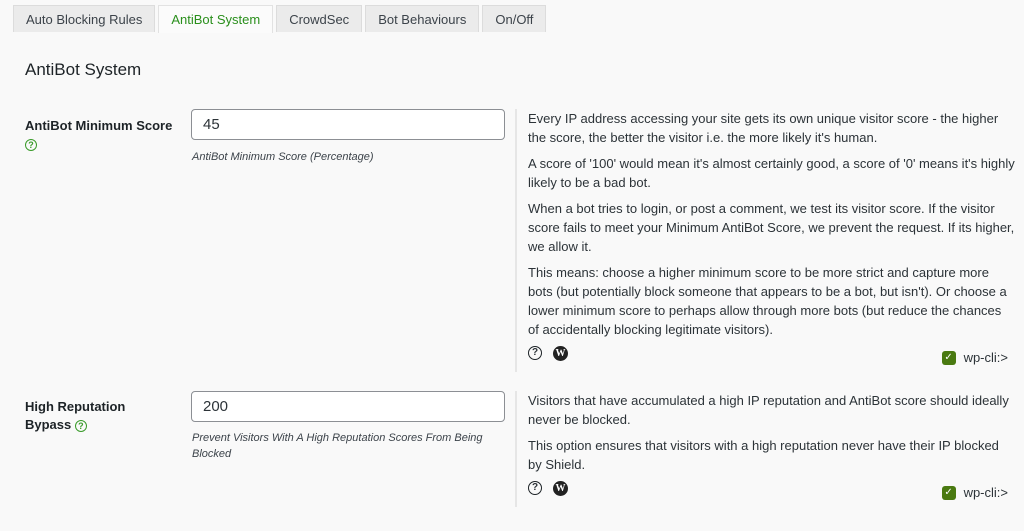 The width and height of the screenshot is (1024, 531). I want to click on option-hint: AntiBot Minimum Score (Percentage), so click(283, 157).